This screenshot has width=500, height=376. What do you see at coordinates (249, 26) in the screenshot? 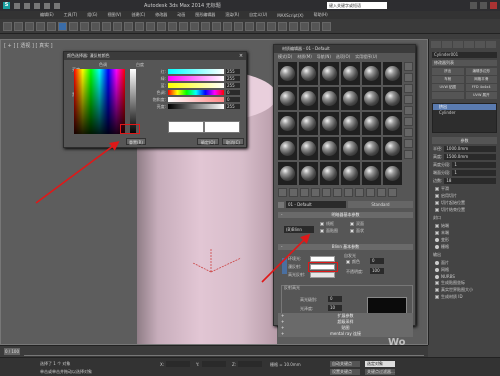
I see `layer-manager-icon` at bounding box center [249, 26].